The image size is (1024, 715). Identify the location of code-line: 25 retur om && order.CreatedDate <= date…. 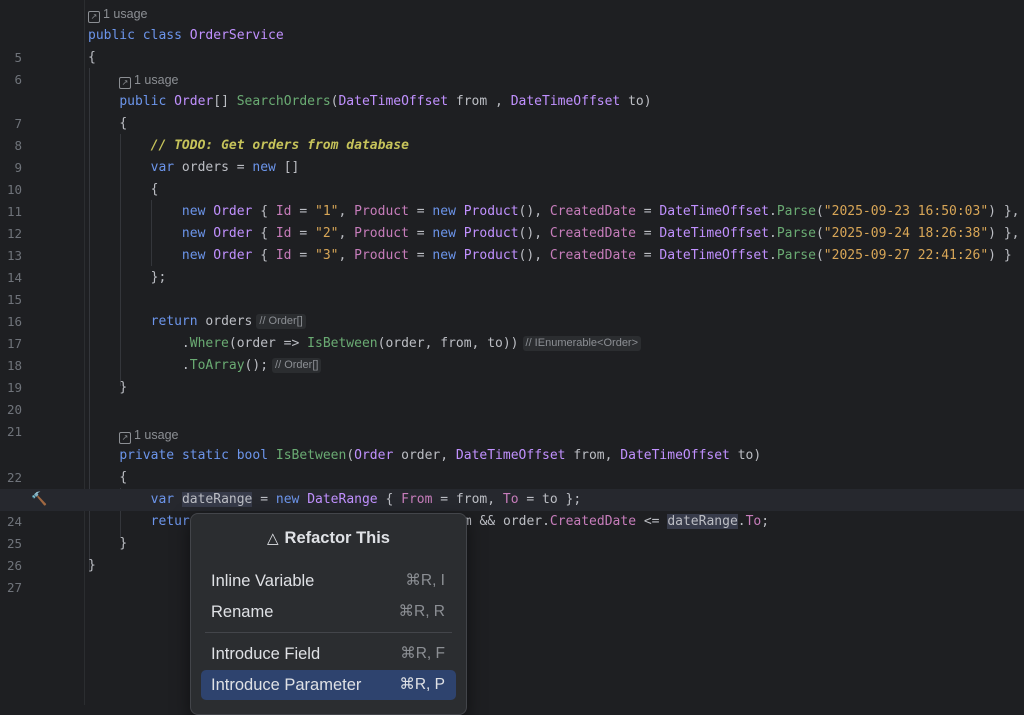
(512, 531).